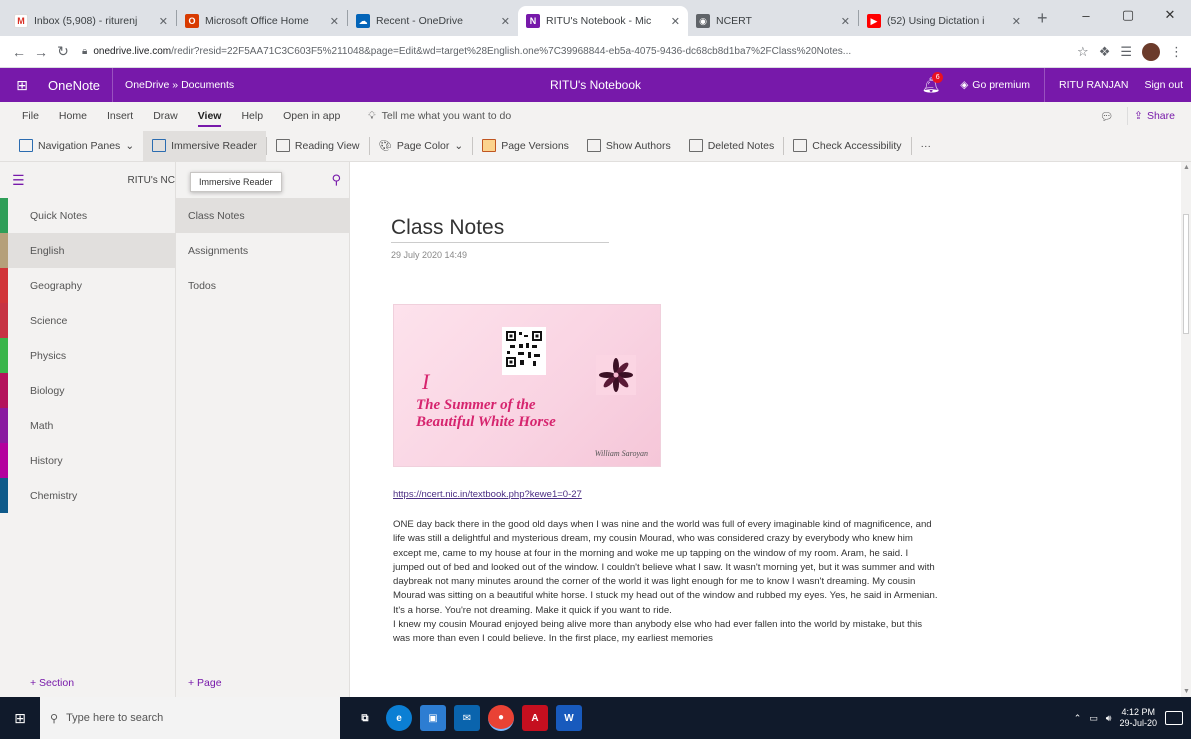  I want to click on app-launcher-icon: ⊞, so click(22, 85).